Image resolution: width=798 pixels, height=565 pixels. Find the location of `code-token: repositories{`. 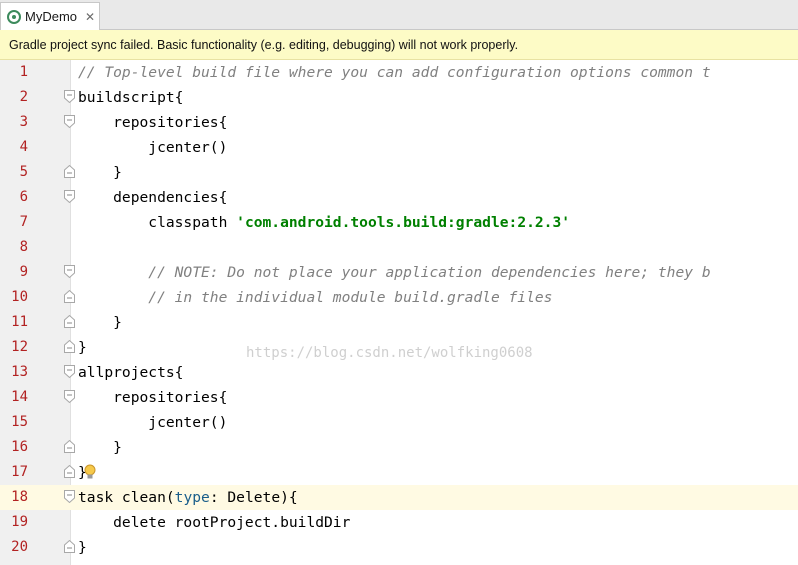

code-token: repositories{ is located at coordinates (153, 122).